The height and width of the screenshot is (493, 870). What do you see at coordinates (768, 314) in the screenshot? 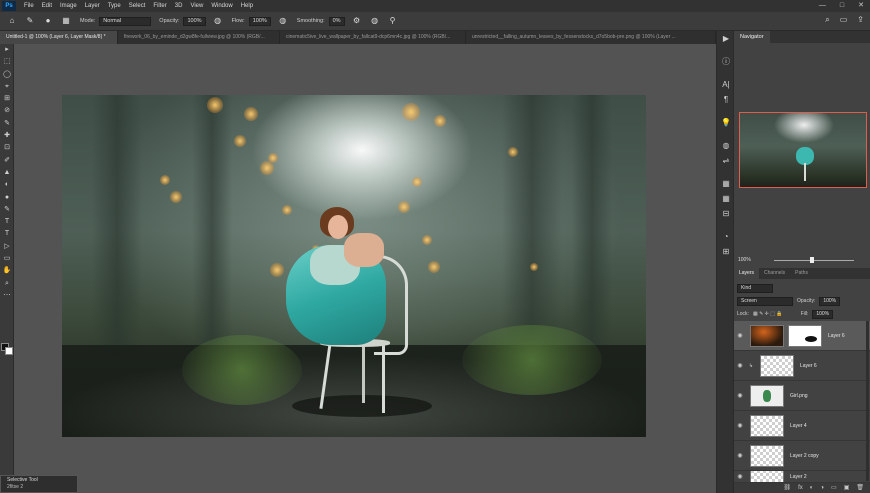
I see `lock-icons: ▦ ✎ ✛ ⬚ 🔒` at bounding box center [768, 314].